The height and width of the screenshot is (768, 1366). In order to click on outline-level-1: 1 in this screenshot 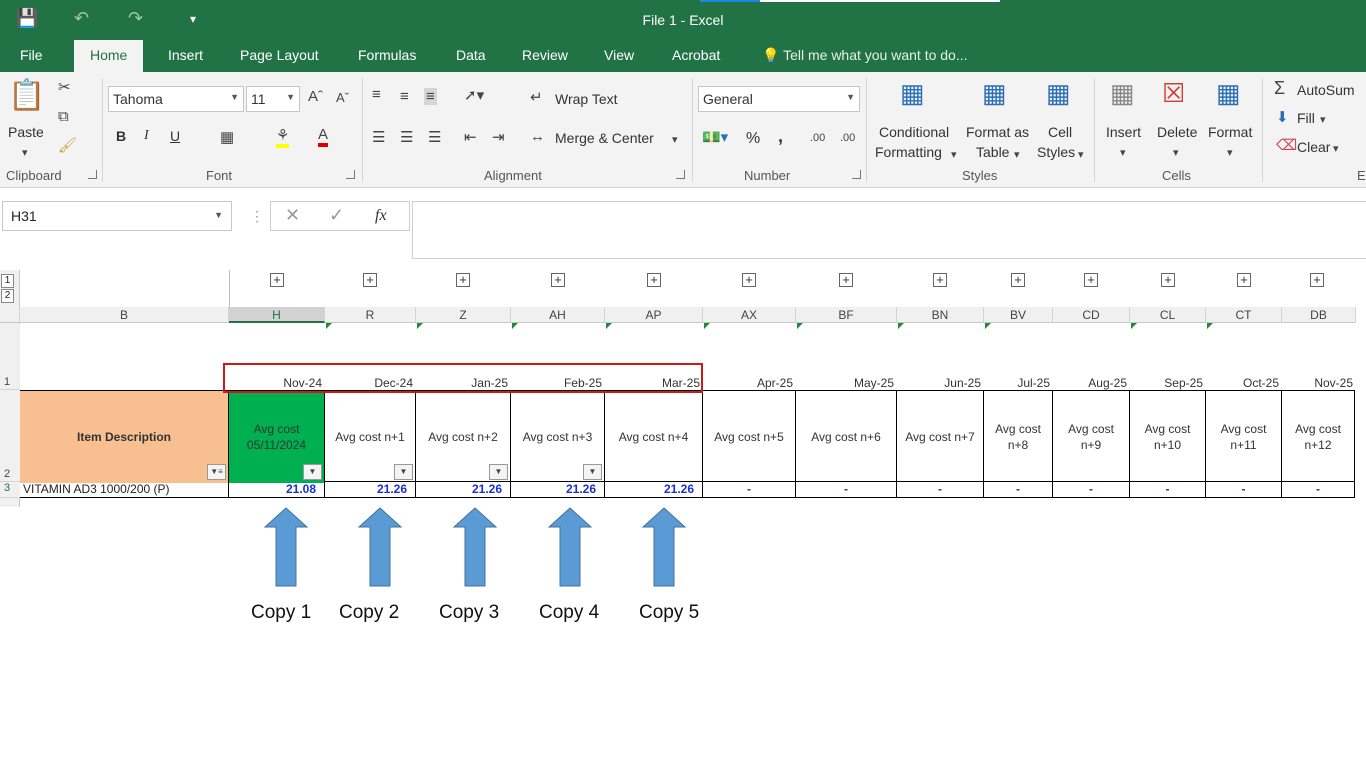, I will do `click(7, 281)`.